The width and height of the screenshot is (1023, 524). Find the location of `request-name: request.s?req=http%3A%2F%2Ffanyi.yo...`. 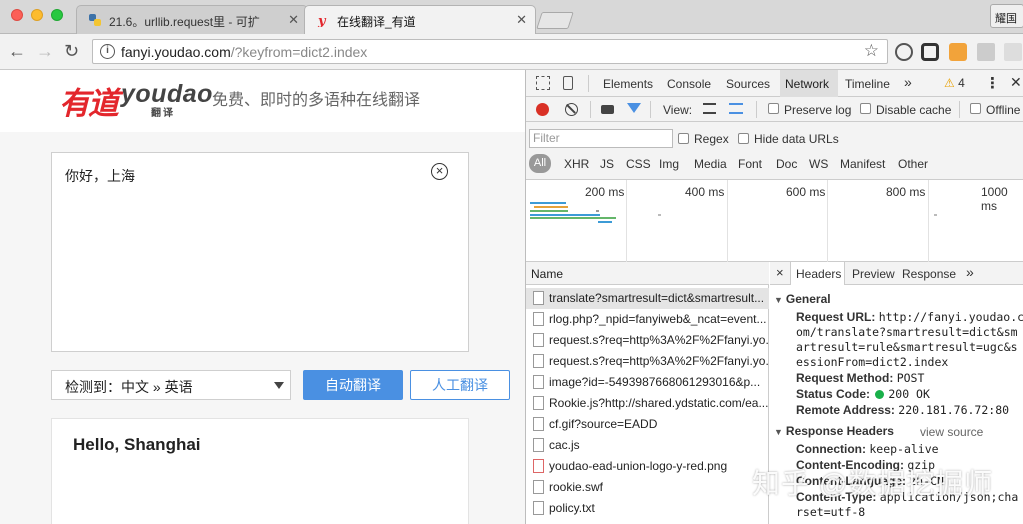

request-name: request.s?req=http%3A%2F%2Ffanyi.yo... is located at coordinates (659, 340).